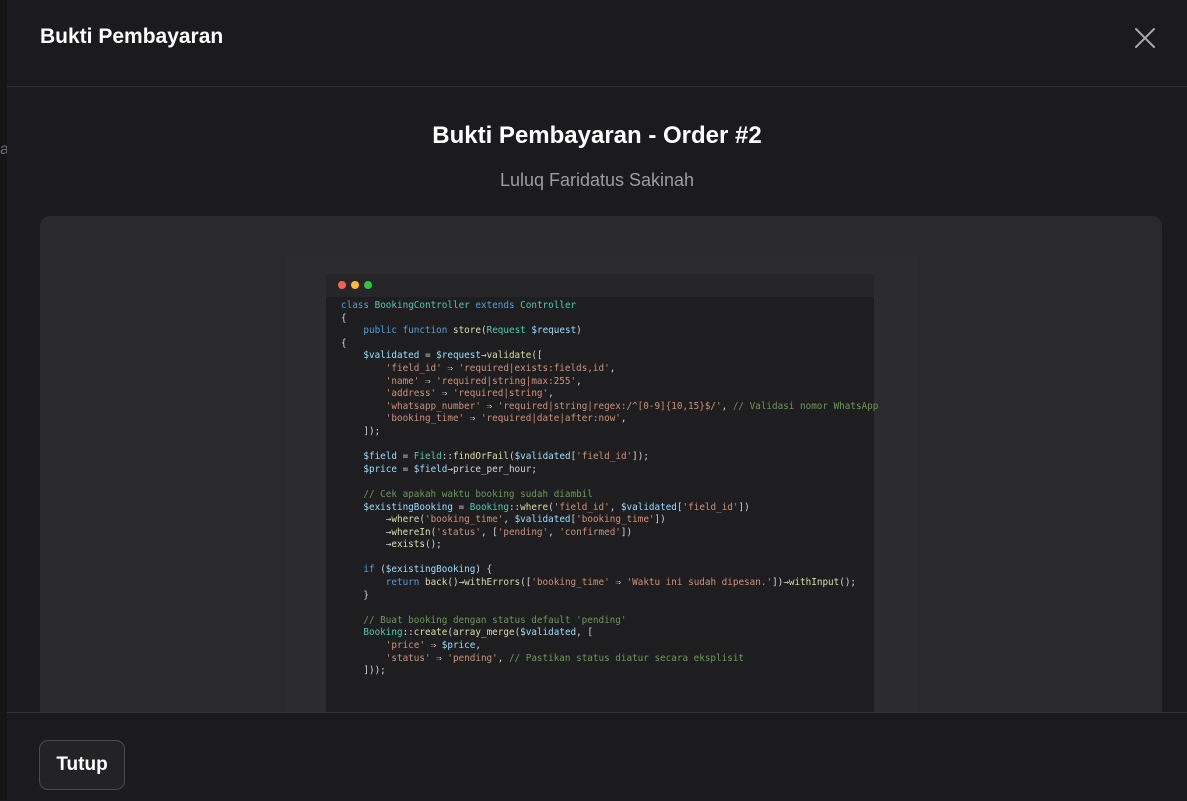 This screenshot has height=801, width=1187. What do you see at coordinates (355, 285) in the screenshot?
I see `window-minimize-dot` at bounding box center [355, 285].